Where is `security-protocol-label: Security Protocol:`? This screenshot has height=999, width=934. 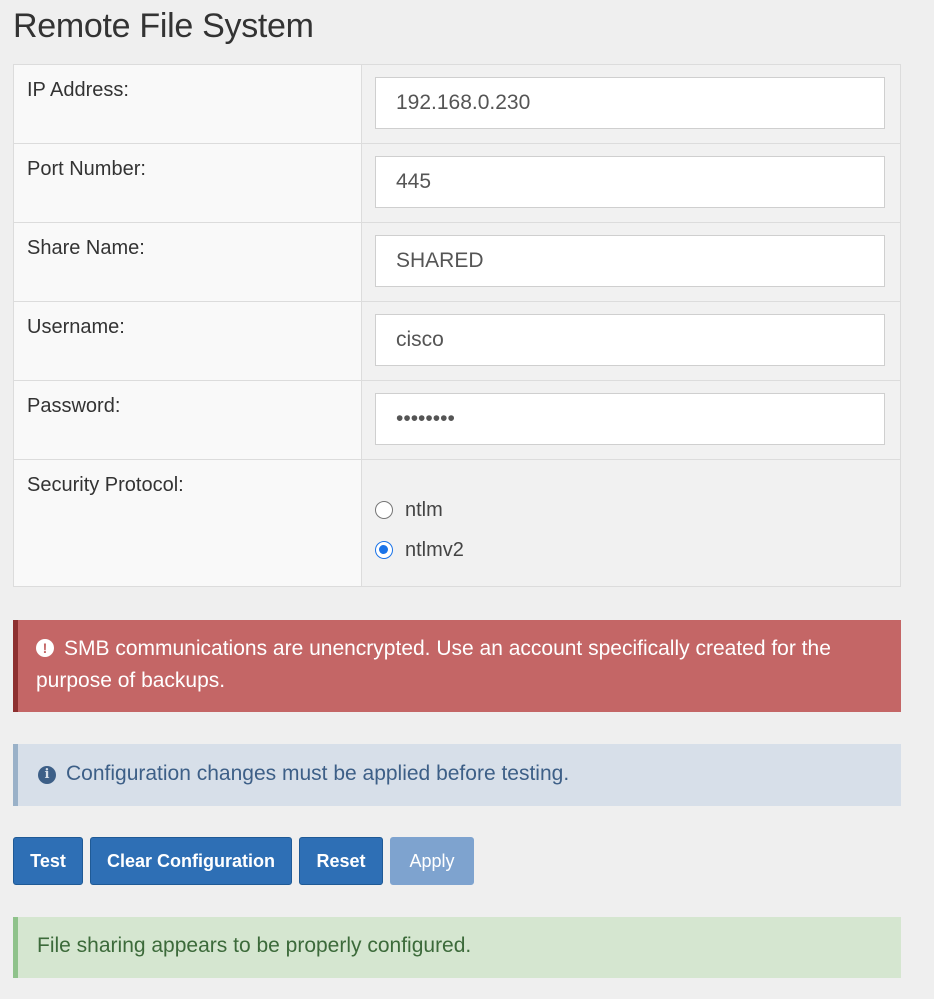 security-protocol-label: Security Protocol: is located at coordinates (187, 523).